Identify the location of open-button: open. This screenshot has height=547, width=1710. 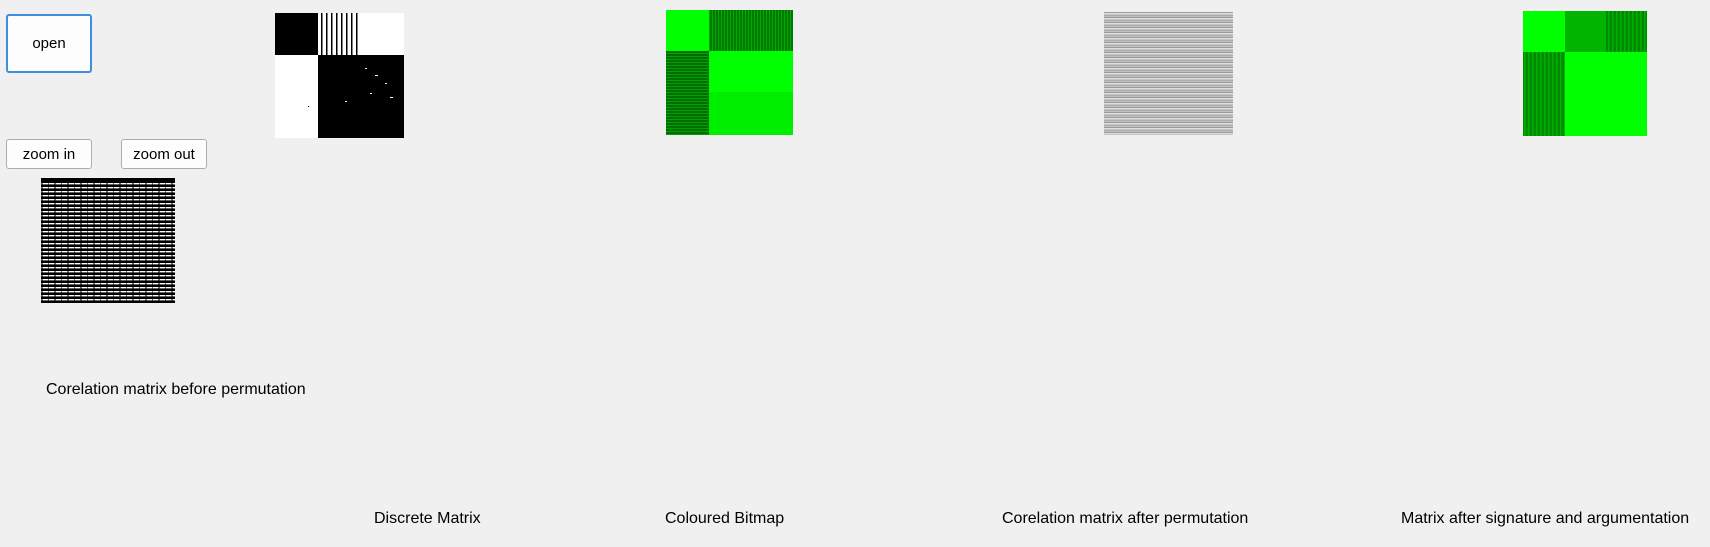
(49, 43).